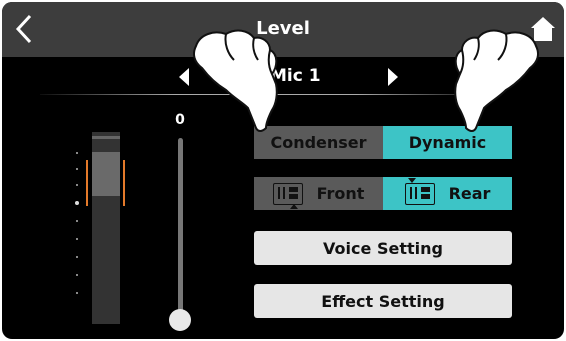  What do you see at coordinates (340, 193) in the screenshot?
I see `front-label: Front` at bounding box center [340, 193].